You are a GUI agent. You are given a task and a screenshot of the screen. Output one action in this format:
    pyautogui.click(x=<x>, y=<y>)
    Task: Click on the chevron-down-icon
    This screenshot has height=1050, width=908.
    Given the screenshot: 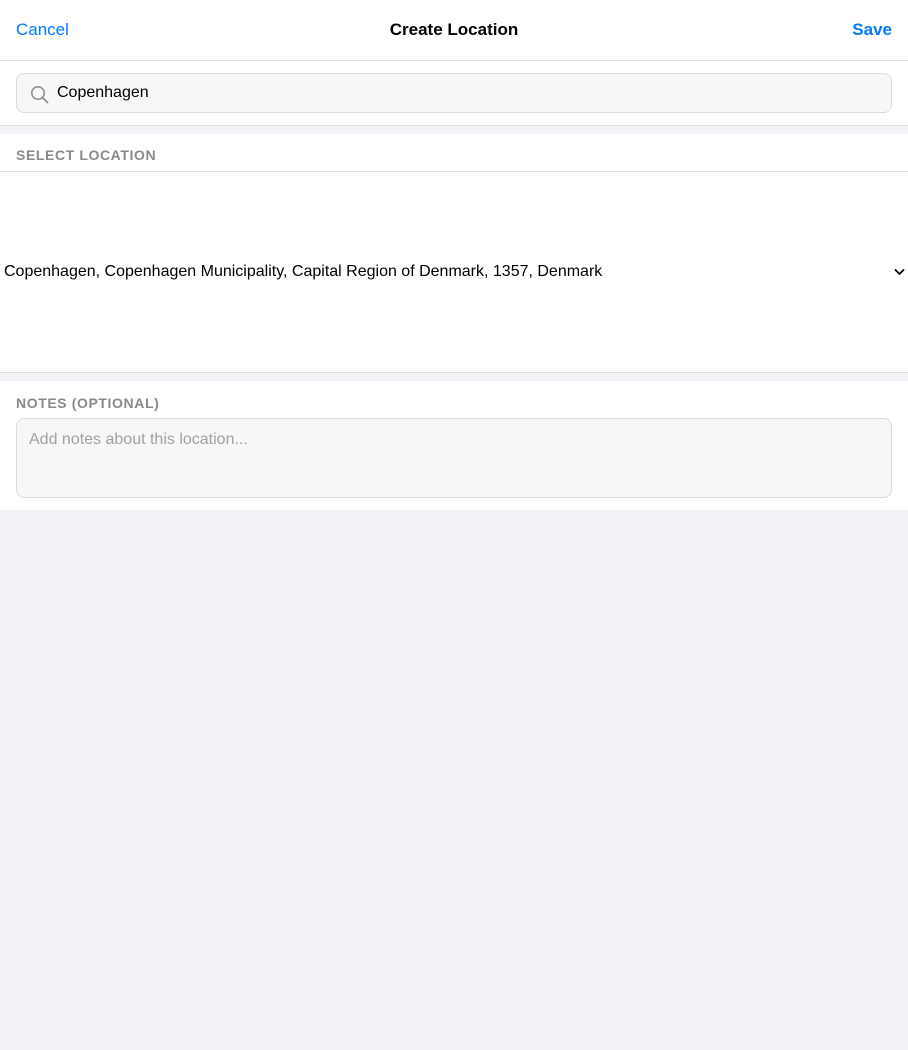 What is the action you would take?
    pyautogui.click(x=899, y=272)
    